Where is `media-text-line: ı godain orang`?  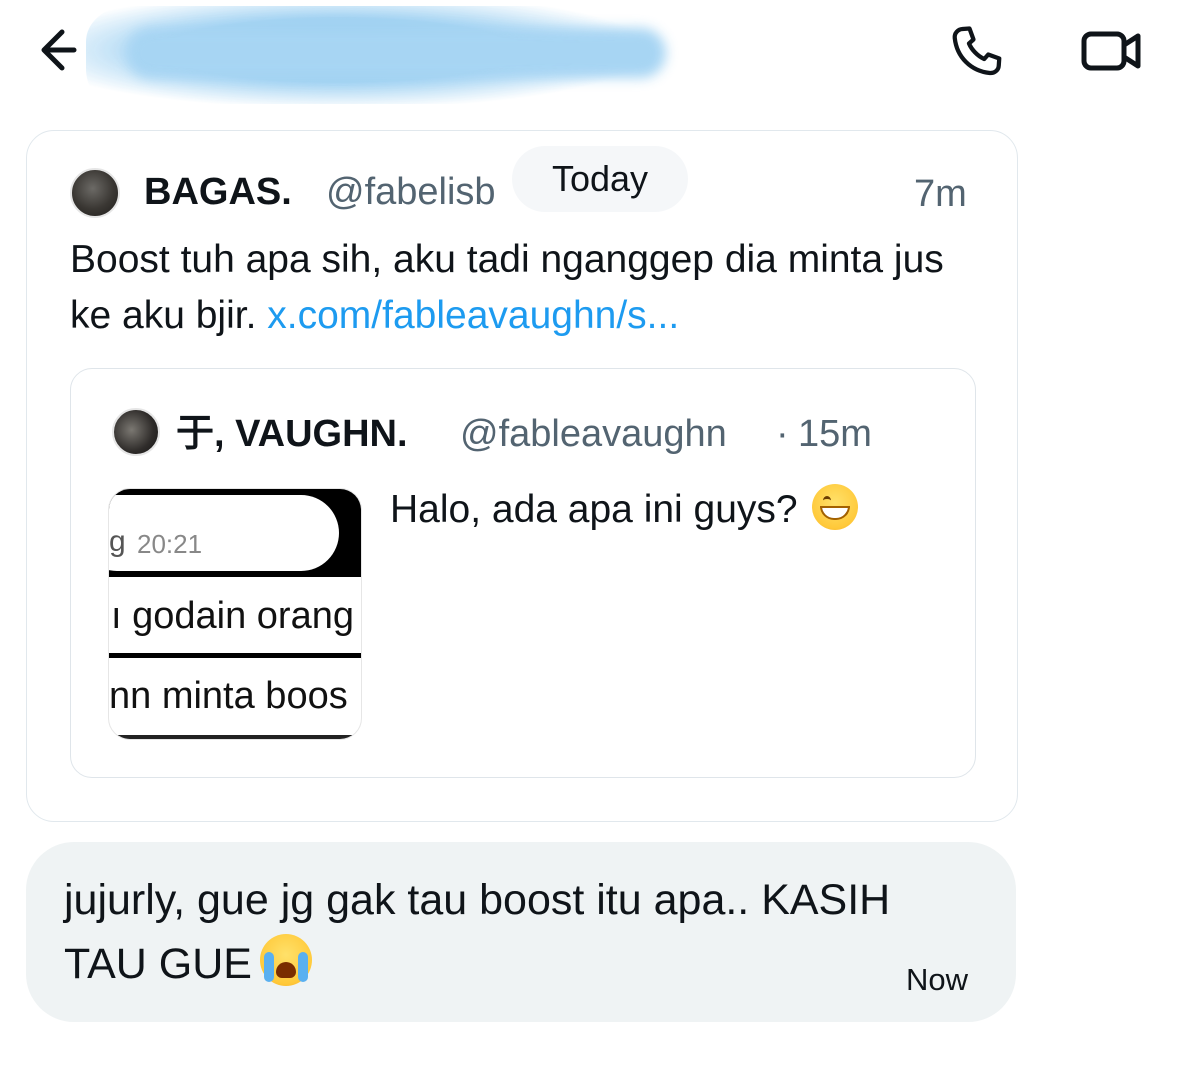
media-text-line: ı godain orang is located at coordinates (232, 616).